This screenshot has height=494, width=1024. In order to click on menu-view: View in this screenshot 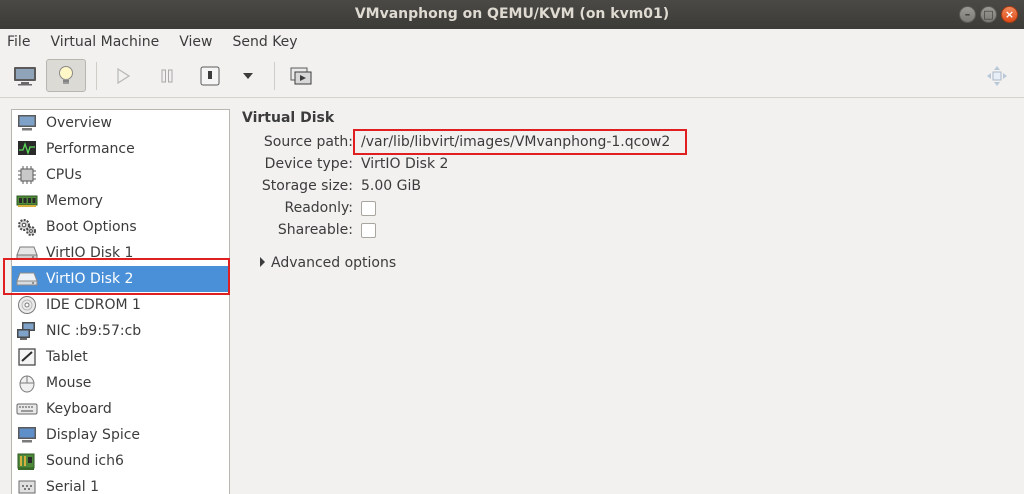, I will do `click(199, 42)`.